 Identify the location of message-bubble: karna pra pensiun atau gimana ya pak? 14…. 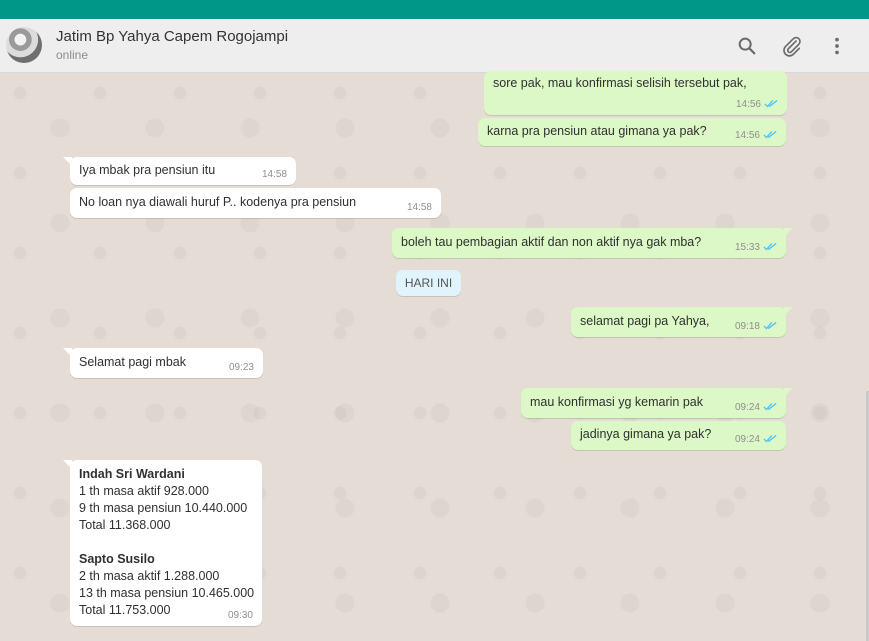
(632, 132).